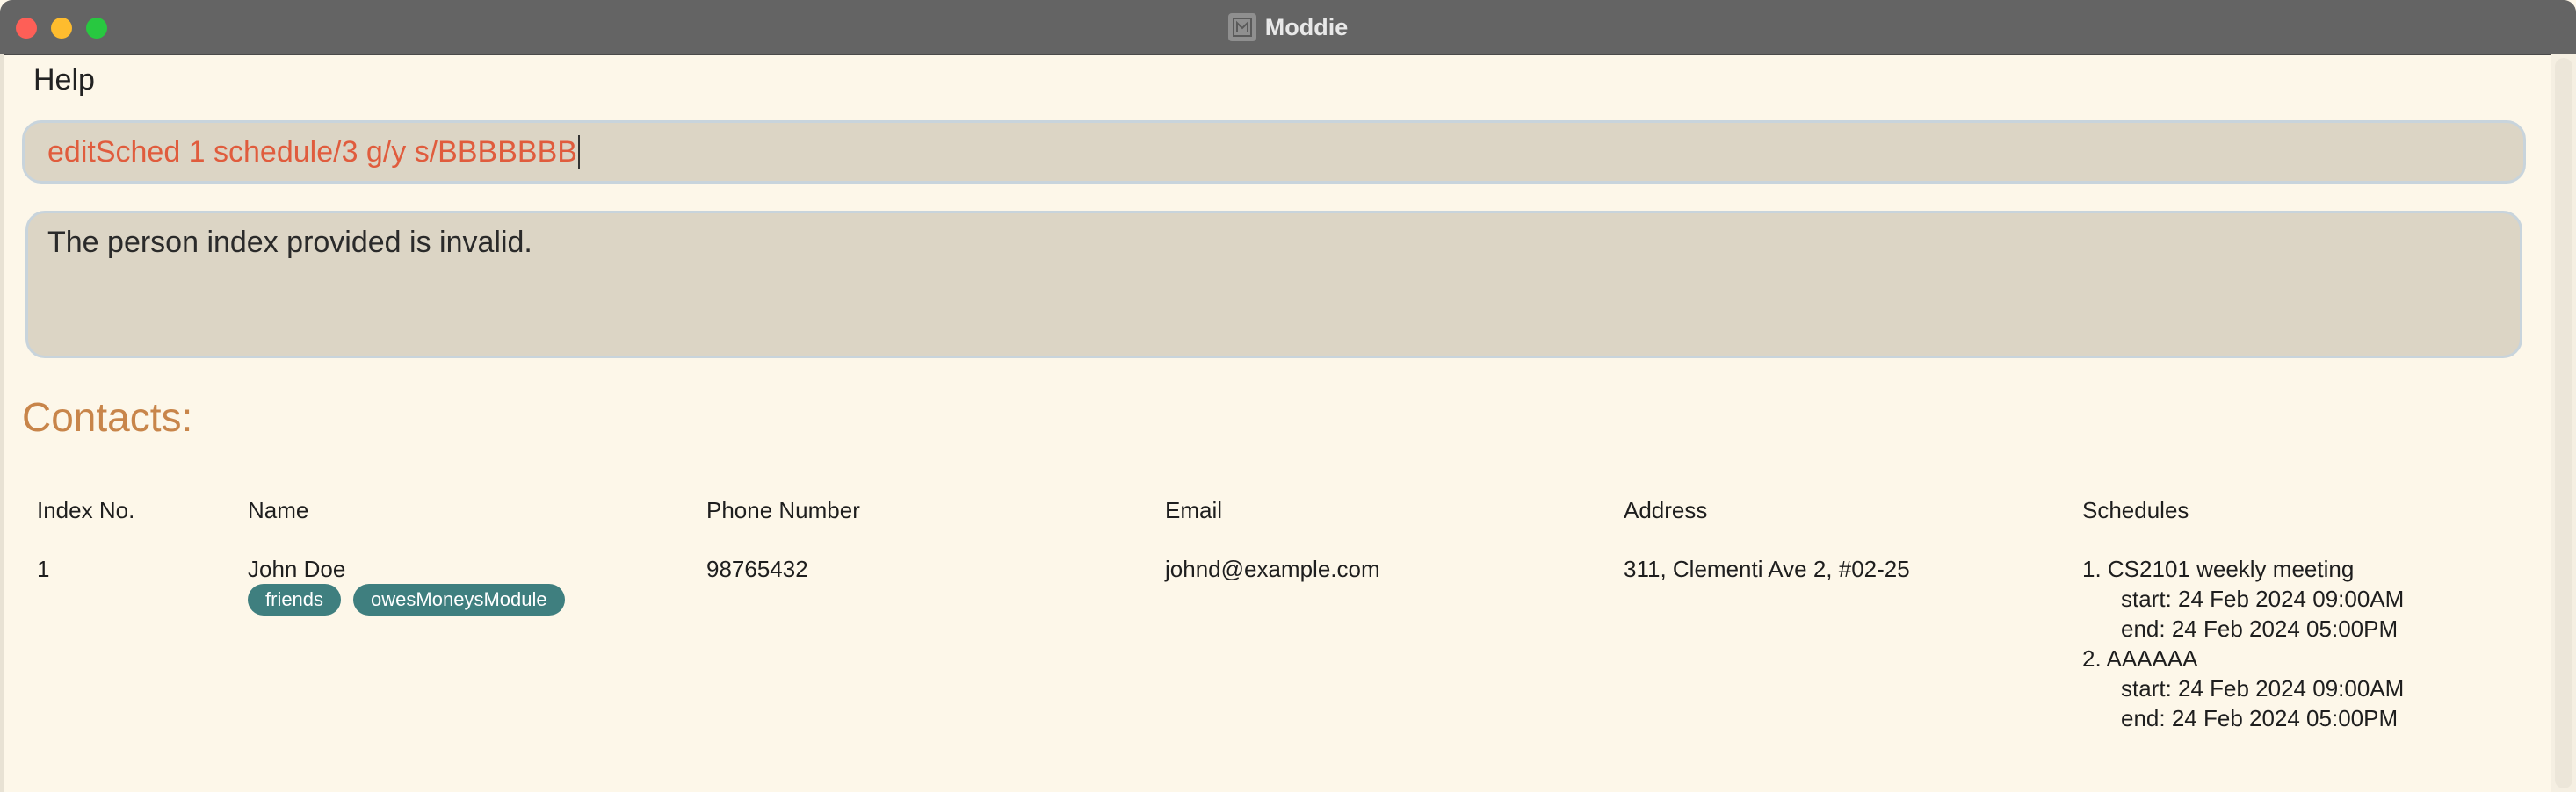  What do you see at coordinates (1274, 152) in the screenshot?
I see `command-input: editSched 1 schedule/3 g/y s/BBBBBBB` at bounding box center [1274, 152].